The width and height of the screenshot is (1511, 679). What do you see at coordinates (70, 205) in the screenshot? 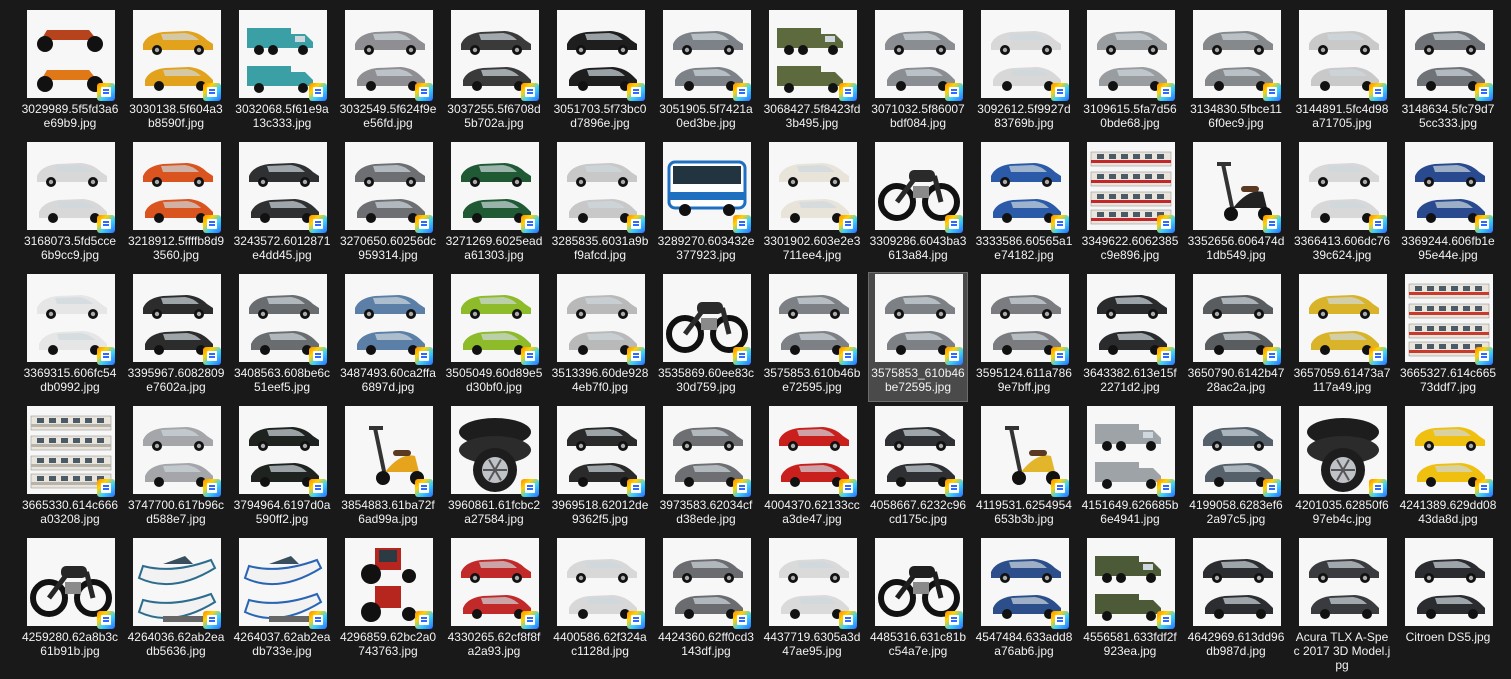
I see `file-item: 3168073.5fd5cce6b9cc9.jpg` at bounding box center [70, 205].